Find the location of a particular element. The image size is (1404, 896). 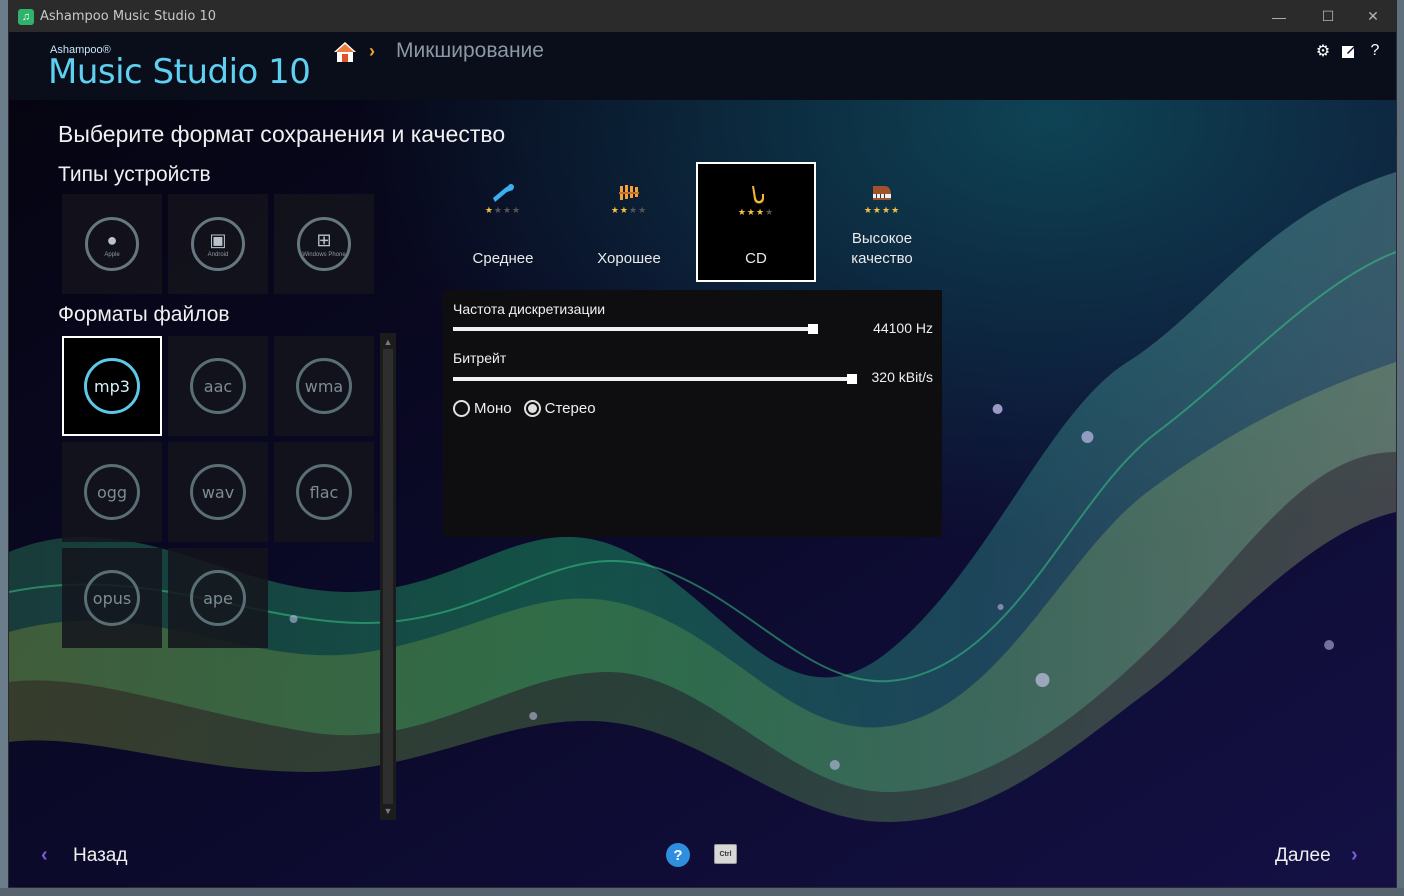

quality-option-medium: ★★★★ Среднее is located at coordinates (503, 222).